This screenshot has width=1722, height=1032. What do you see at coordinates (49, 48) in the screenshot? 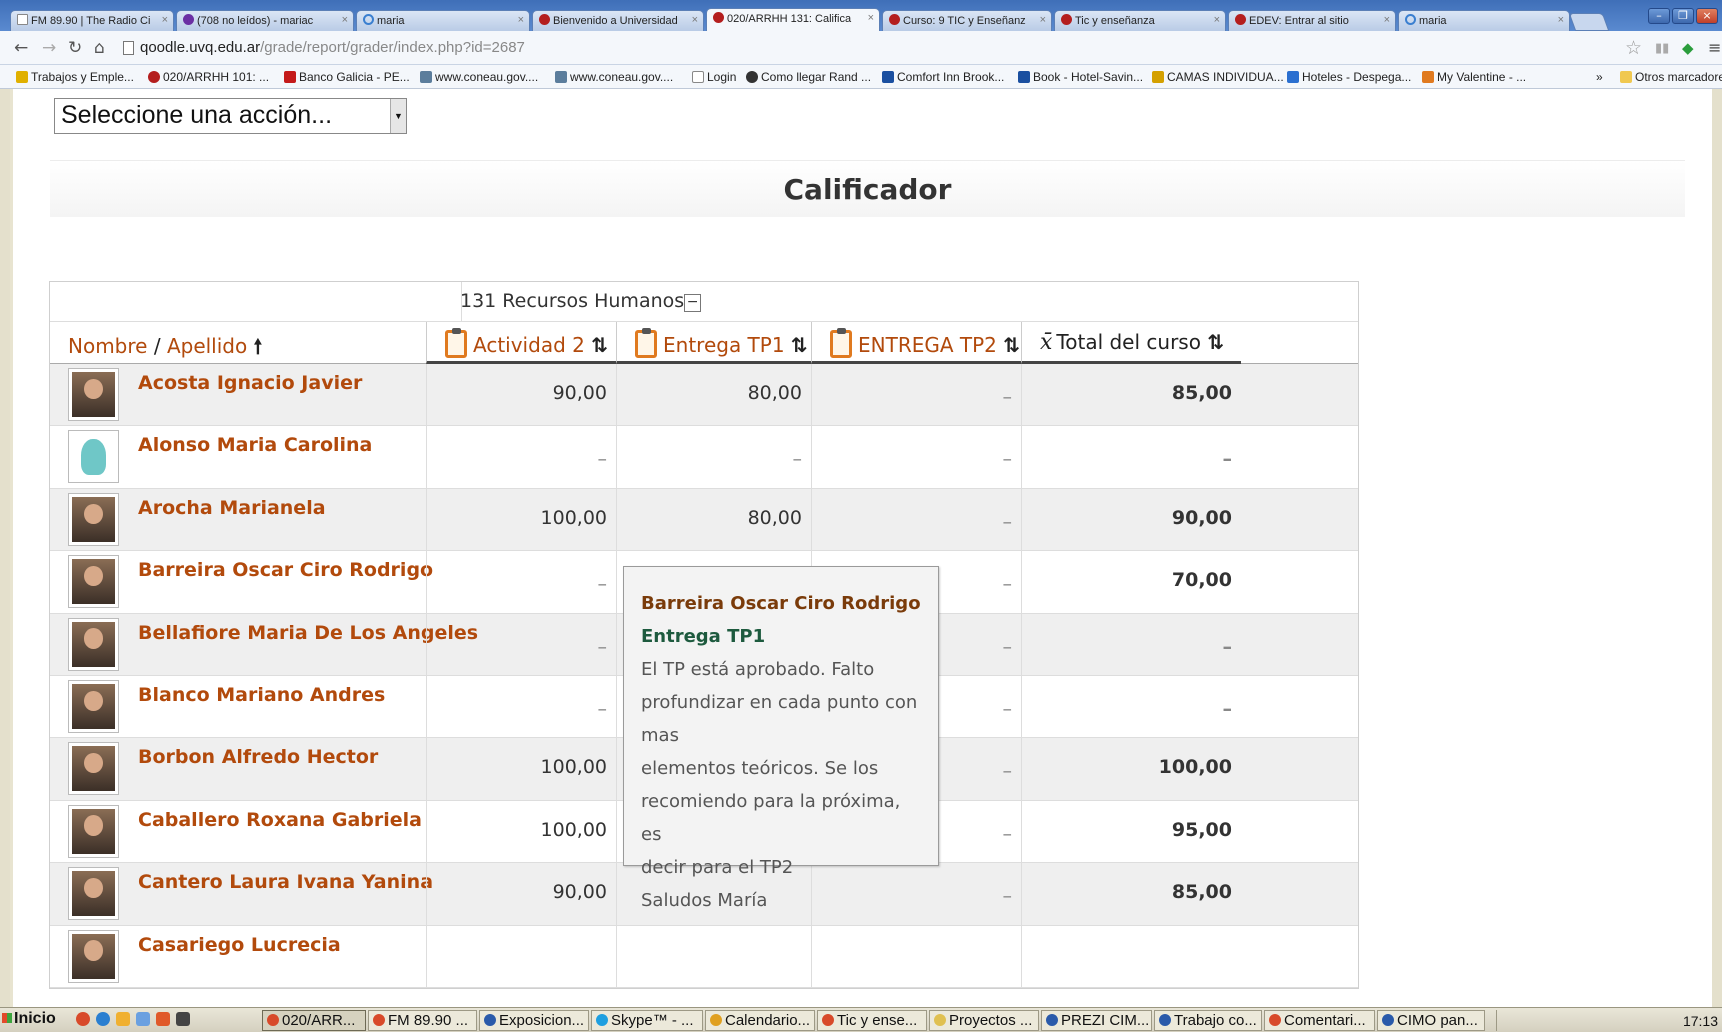
I see `forward-icon: →` at bounding box center [49, 48].